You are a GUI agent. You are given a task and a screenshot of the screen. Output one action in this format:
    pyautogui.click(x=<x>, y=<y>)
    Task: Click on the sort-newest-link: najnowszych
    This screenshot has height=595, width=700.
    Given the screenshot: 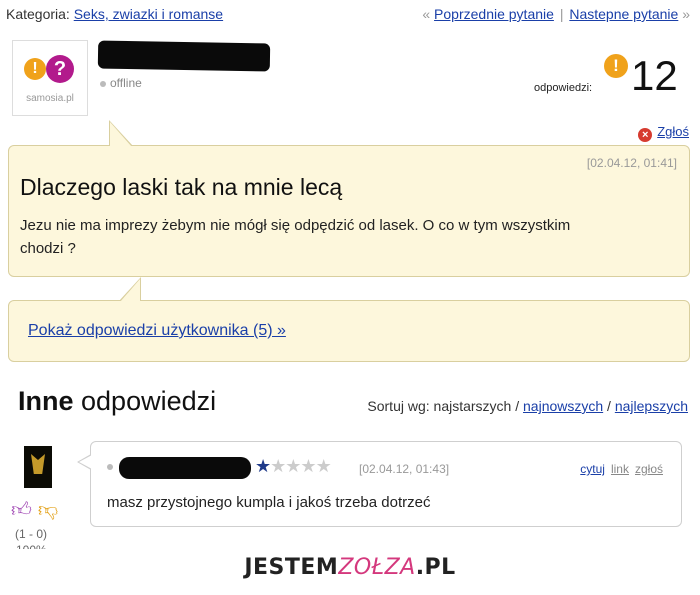 What is the action you would take?
    pyautogui.click(x=563, y=406)
    